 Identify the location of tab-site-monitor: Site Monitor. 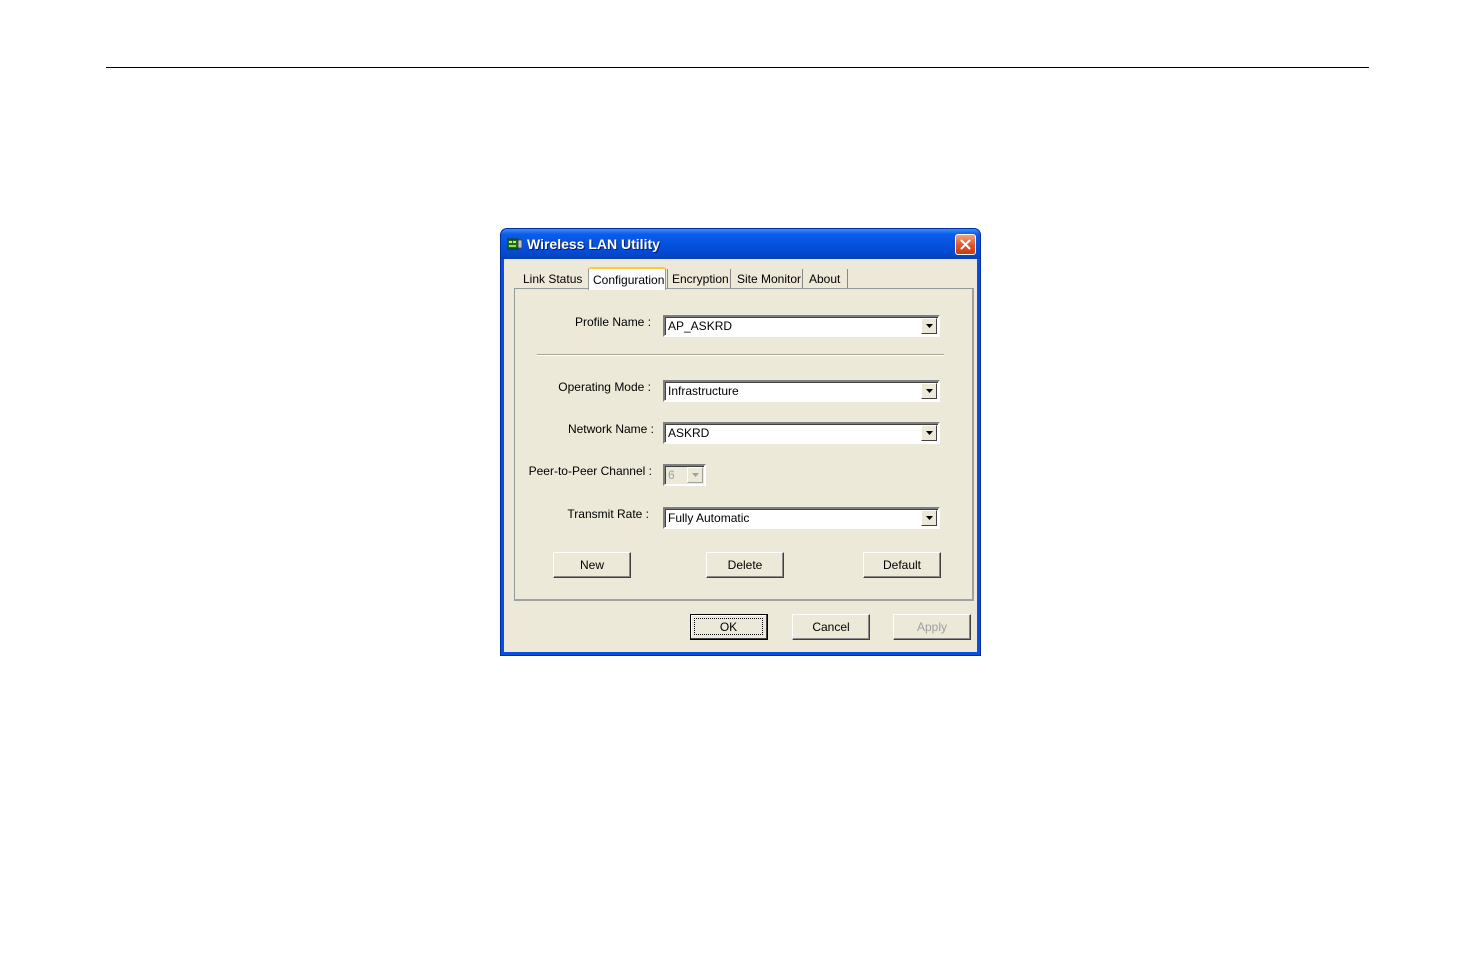
(768, 279).